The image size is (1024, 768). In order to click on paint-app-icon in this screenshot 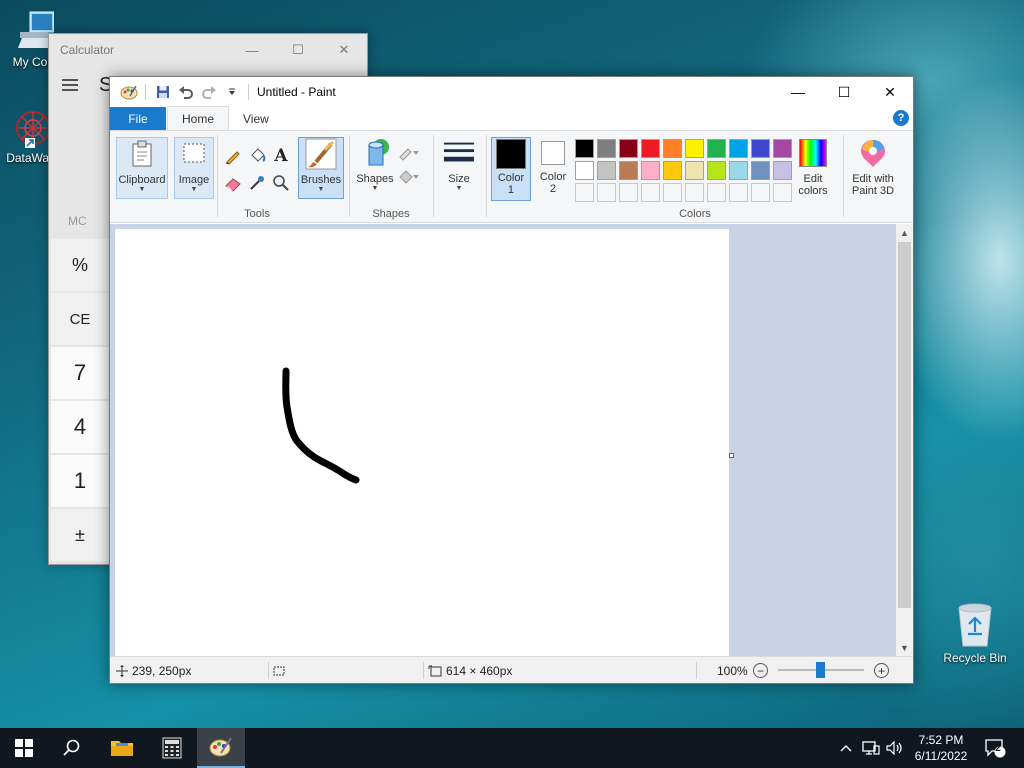, I will do `click(129, 92)`.